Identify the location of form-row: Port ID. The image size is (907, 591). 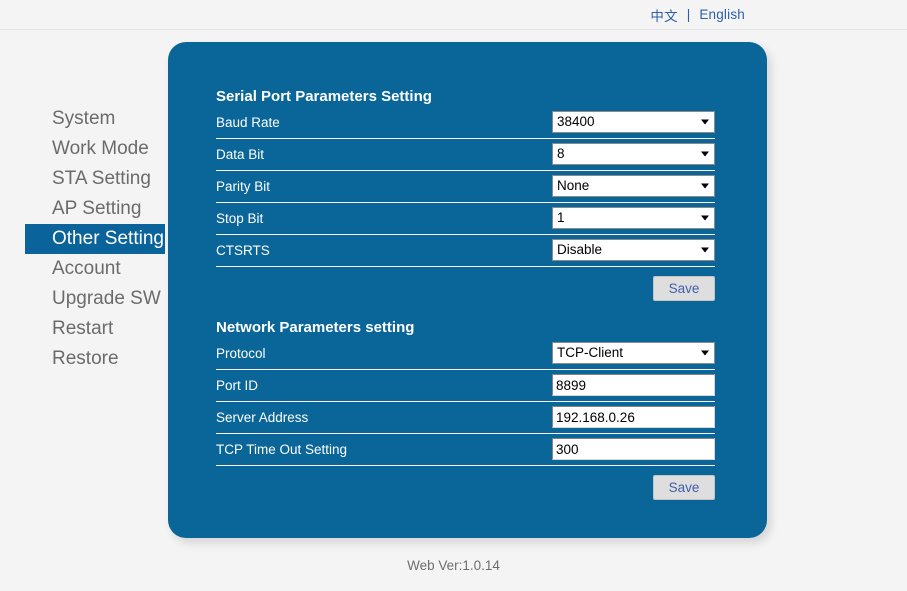
(465, 386).